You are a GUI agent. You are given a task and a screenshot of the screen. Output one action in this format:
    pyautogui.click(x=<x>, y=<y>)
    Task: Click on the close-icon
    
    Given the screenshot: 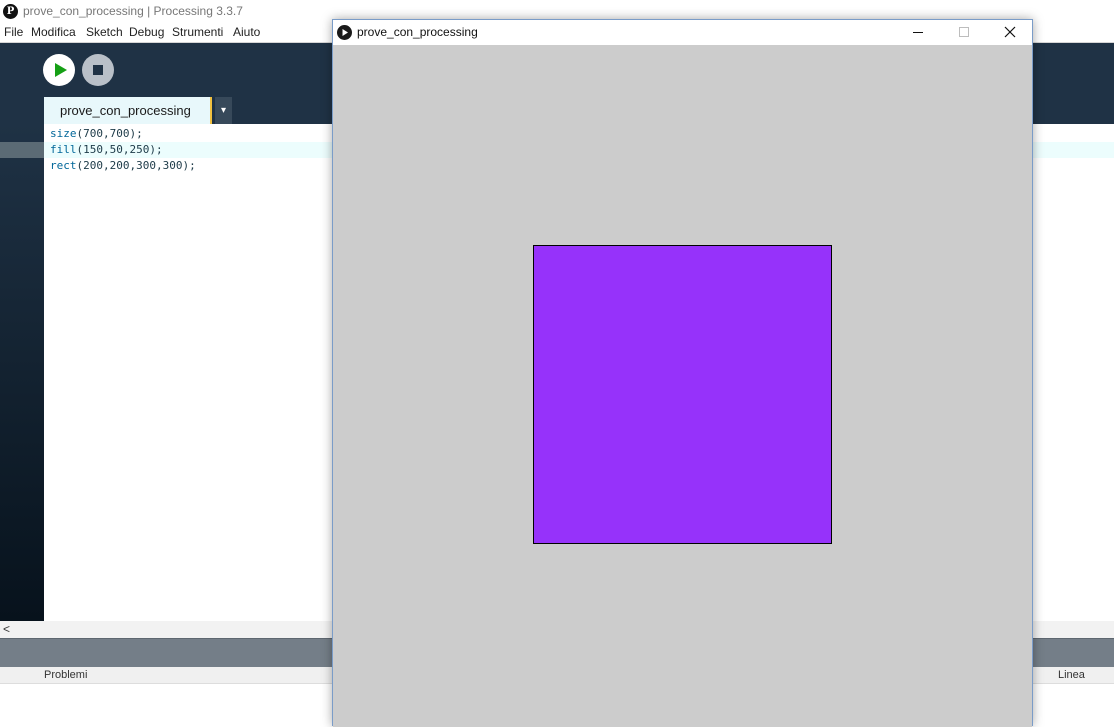 What is the action you would take?
    pyautogui.click(x=1010, y=32)
    